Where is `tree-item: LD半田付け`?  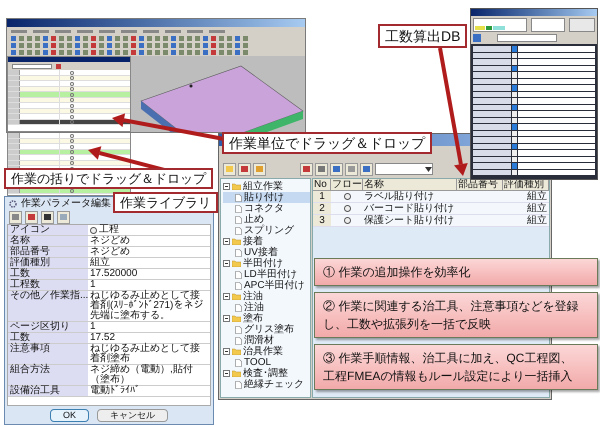
tree-item: LD半田付け is located at coordinates (266, 274).